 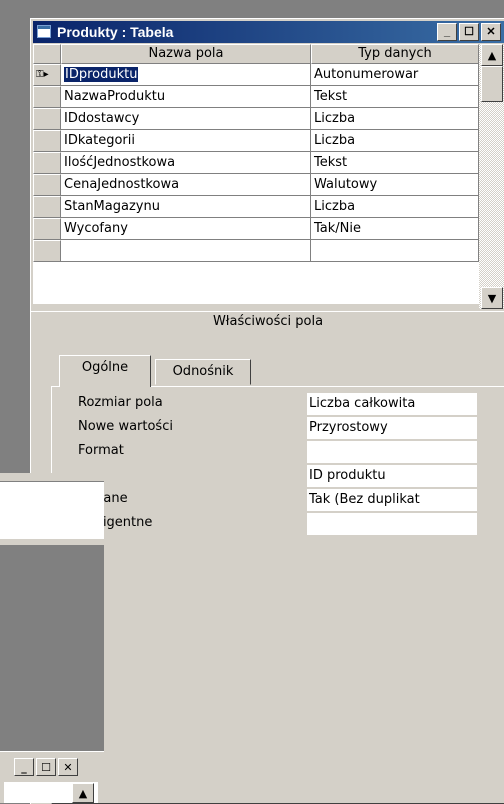 I want to click on tab-lookup: Odnośnik, so click(x=203, y=372).